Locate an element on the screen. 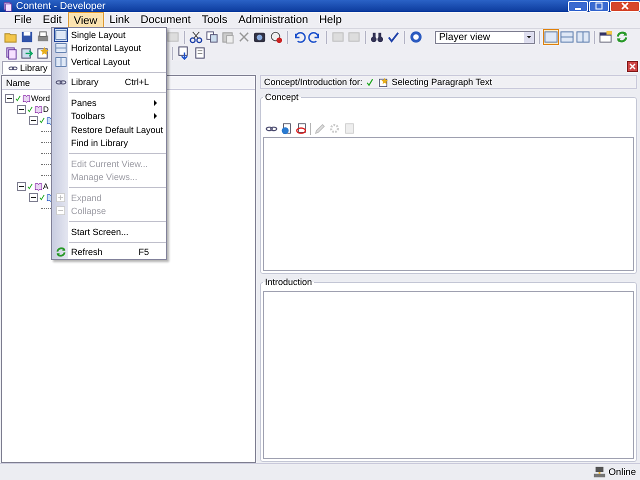 Image resolution: width=640 pixels, height=480 pixels. tree-item: A is located at coordinates (45, 186).